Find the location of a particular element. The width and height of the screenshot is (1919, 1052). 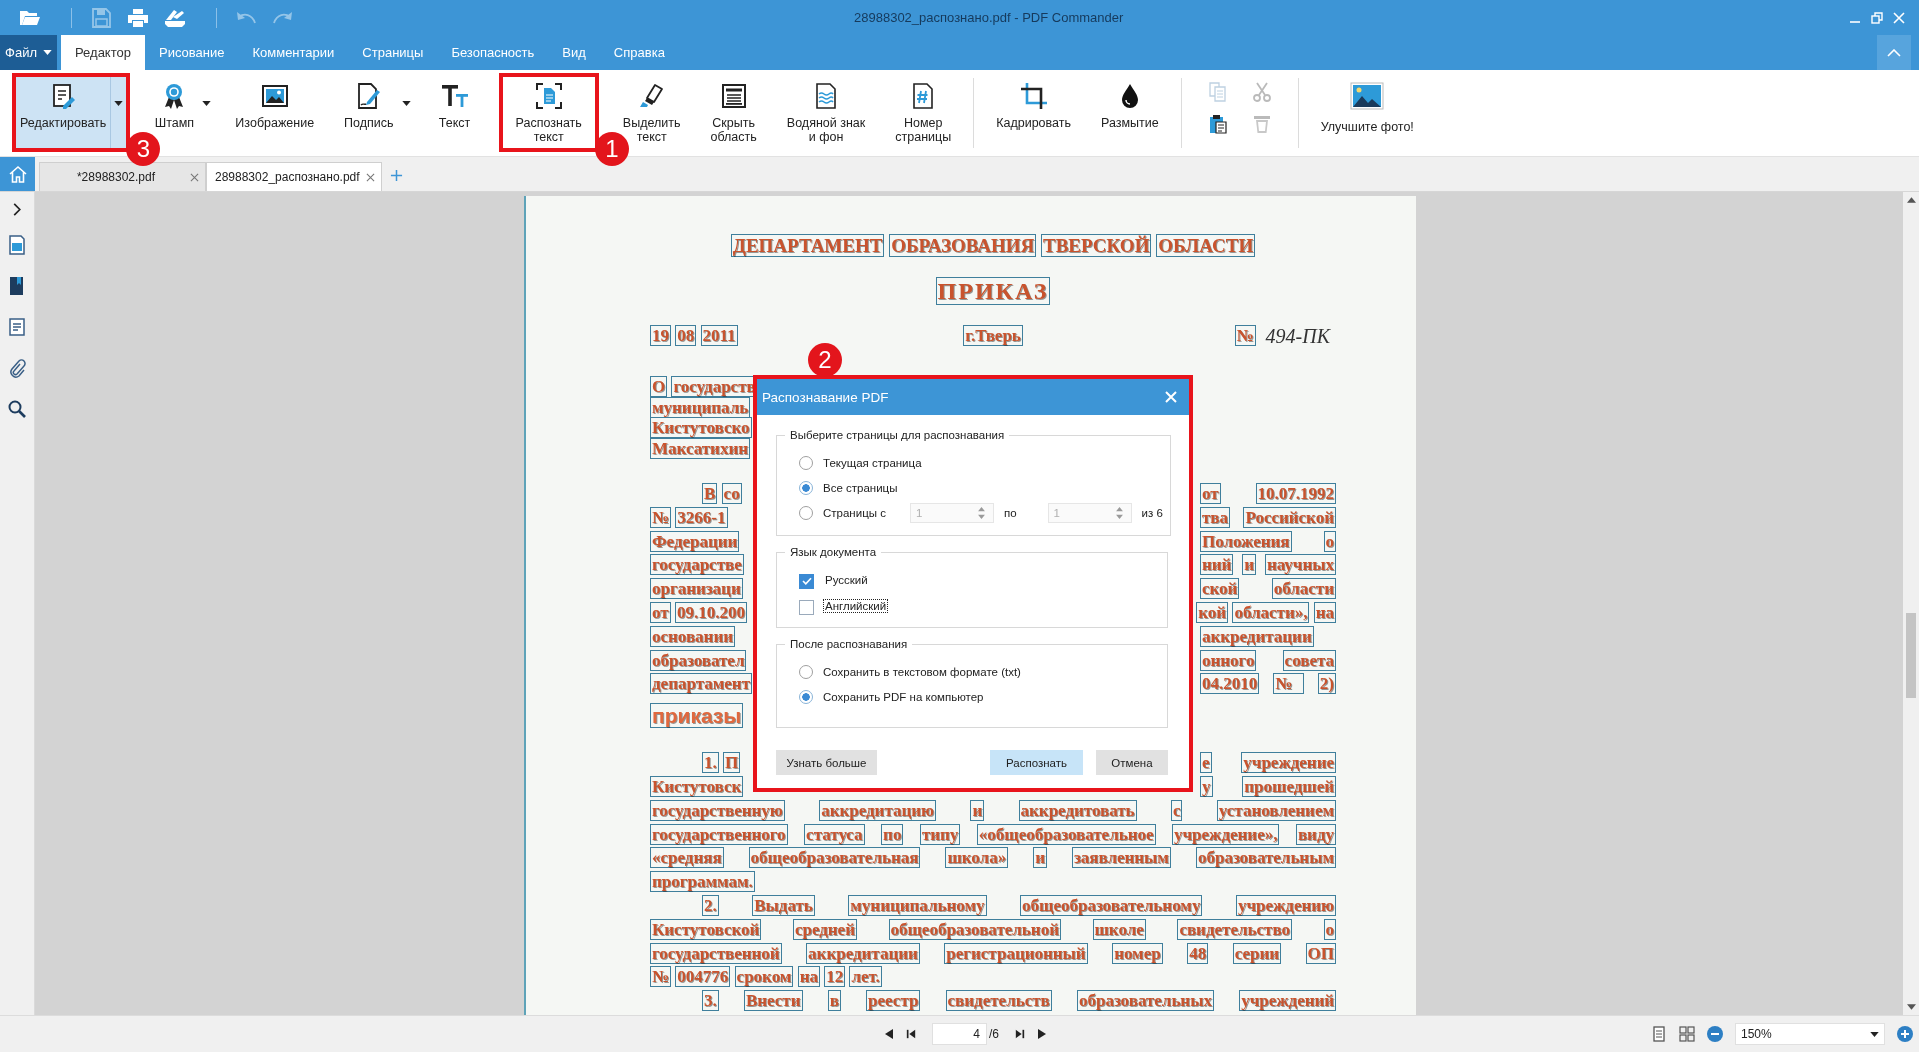

checkbox-label: Русский is located at coordinates (846, 580).